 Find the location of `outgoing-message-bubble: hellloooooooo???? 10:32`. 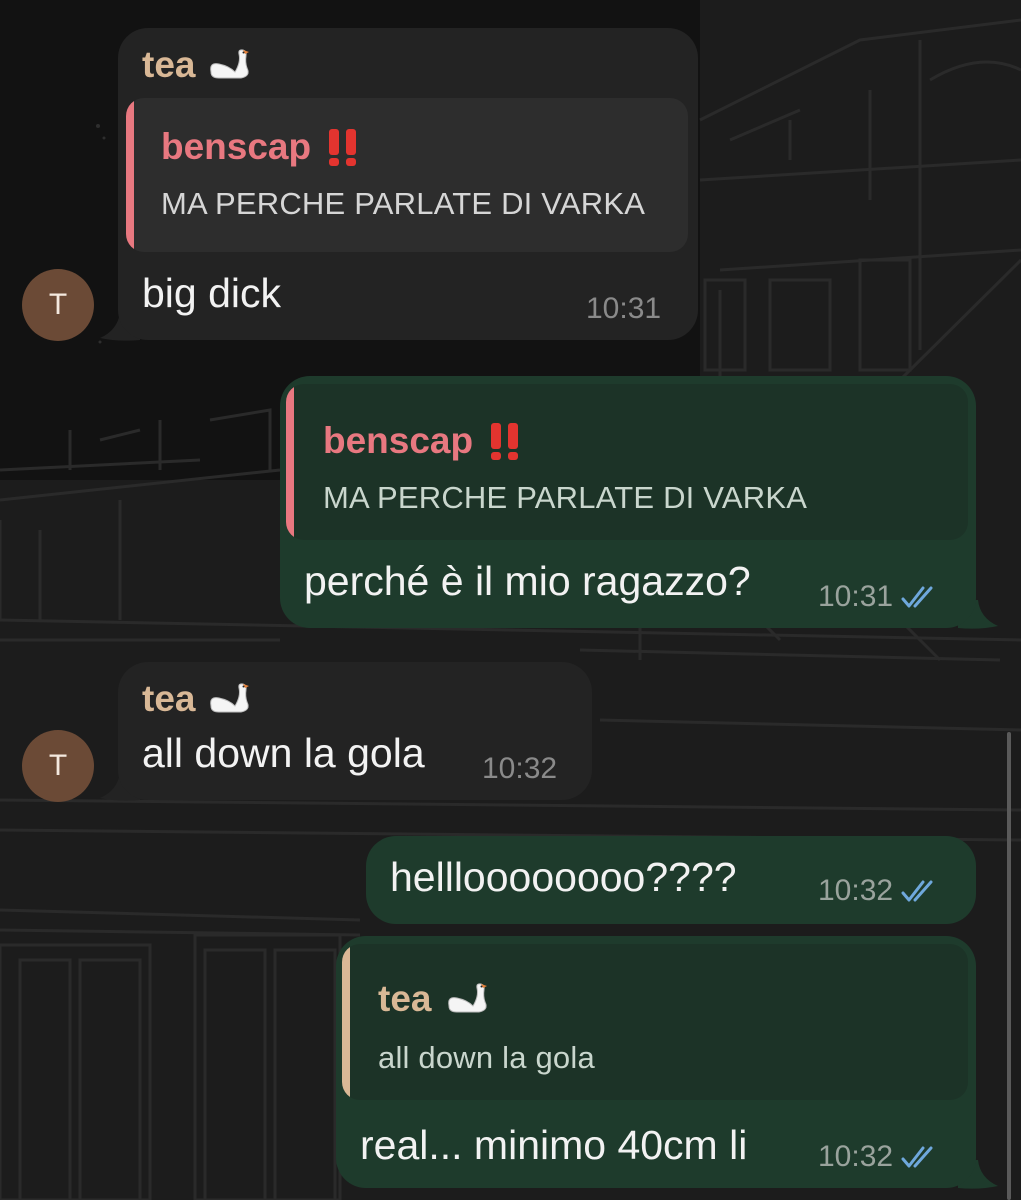

outgoing-message-bubble: hellloooooooo???? 10:32 is located at coordinates (671, 880).